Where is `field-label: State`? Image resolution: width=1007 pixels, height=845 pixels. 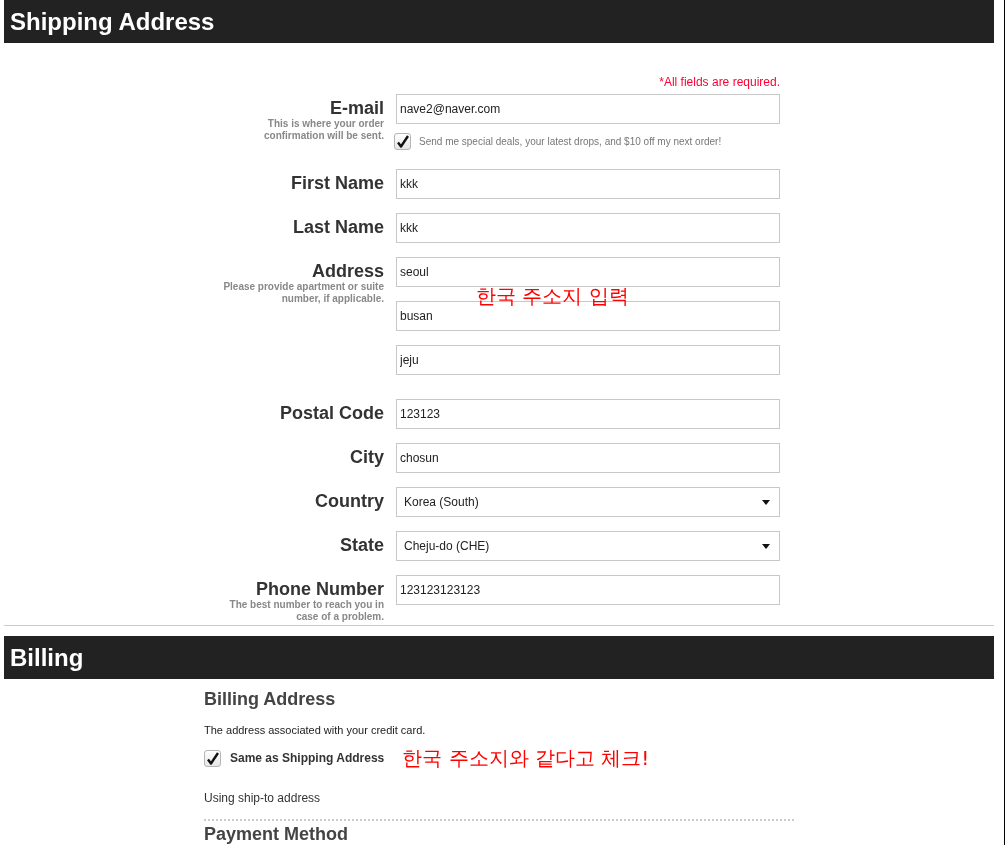
field-label: State is located at coordinates (362, 545).